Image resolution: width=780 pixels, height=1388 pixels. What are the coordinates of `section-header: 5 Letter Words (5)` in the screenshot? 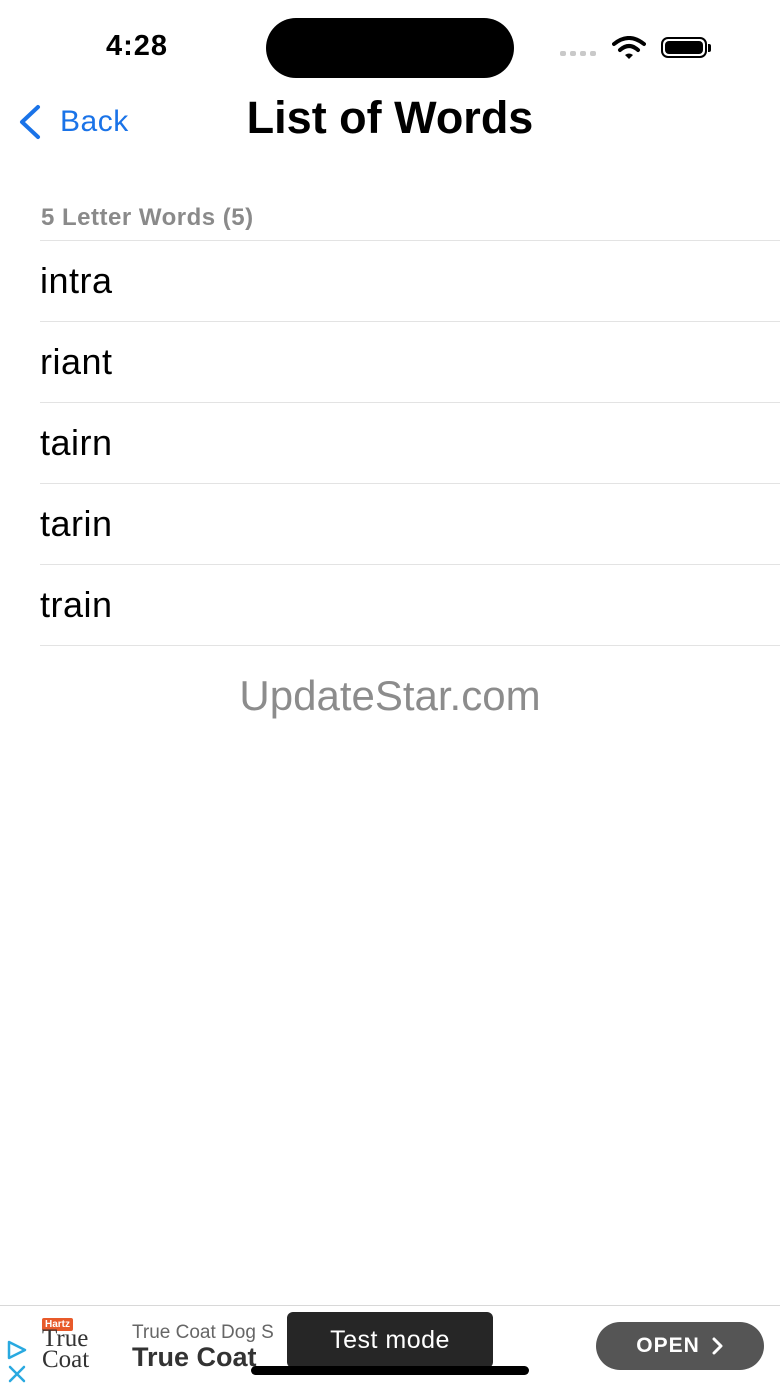 It's located at (147, 217).